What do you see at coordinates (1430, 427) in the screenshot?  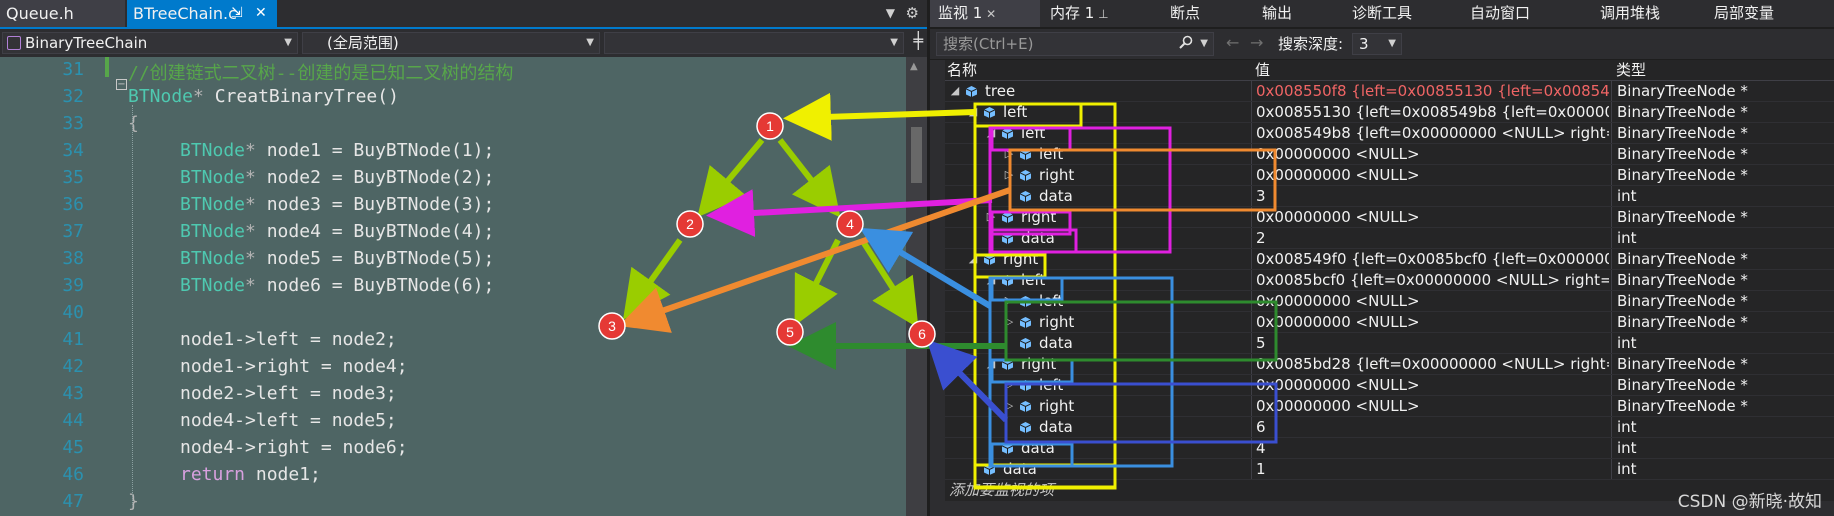 I see `watch-value-cell: 6` at bounding box center [1430, 427].